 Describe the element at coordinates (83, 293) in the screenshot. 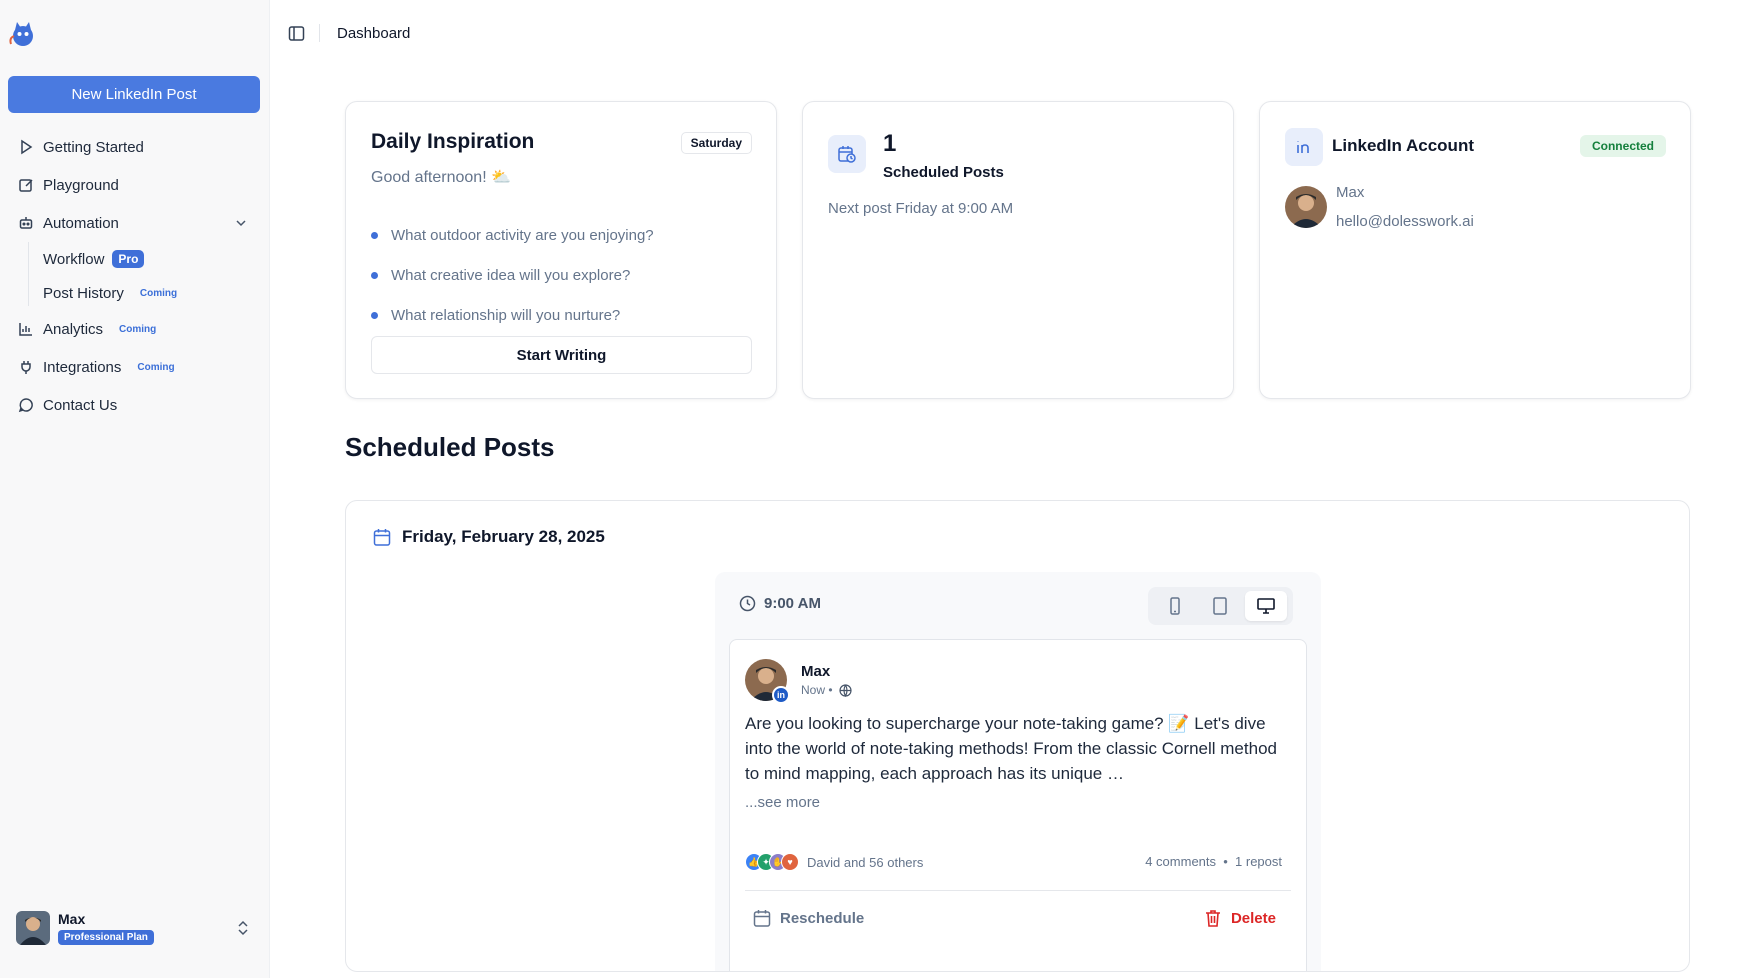

I see `sidebar-item-label: Post History` at that location.